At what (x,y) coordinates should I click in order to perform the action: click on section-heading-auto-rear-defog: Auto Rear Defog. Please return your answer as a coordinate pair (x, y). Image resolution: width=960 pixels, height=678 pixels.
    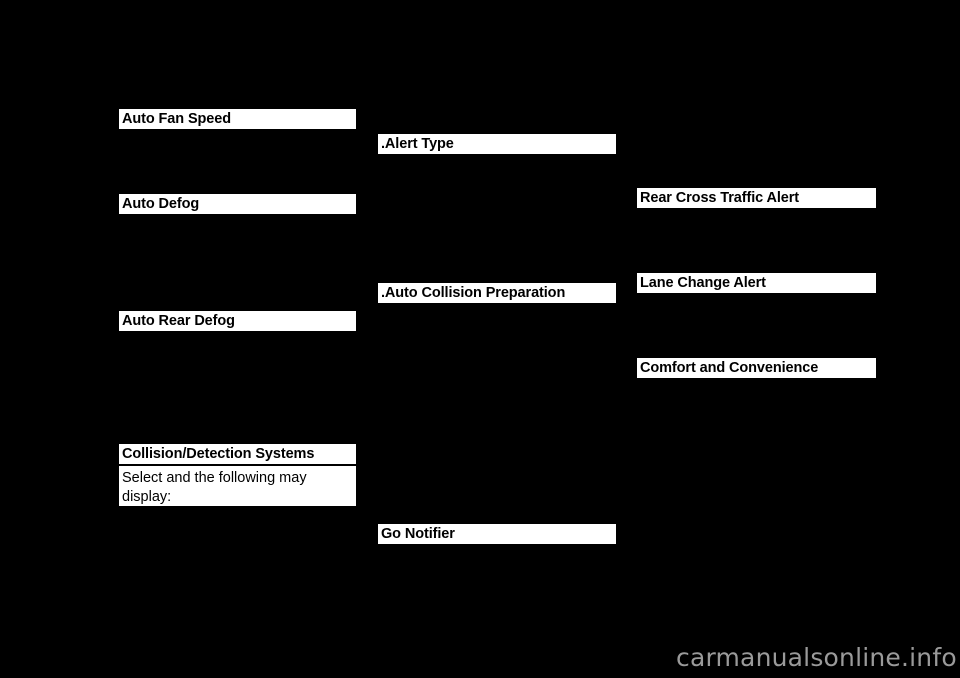
    Looking at the image, I should click on (237, 321).